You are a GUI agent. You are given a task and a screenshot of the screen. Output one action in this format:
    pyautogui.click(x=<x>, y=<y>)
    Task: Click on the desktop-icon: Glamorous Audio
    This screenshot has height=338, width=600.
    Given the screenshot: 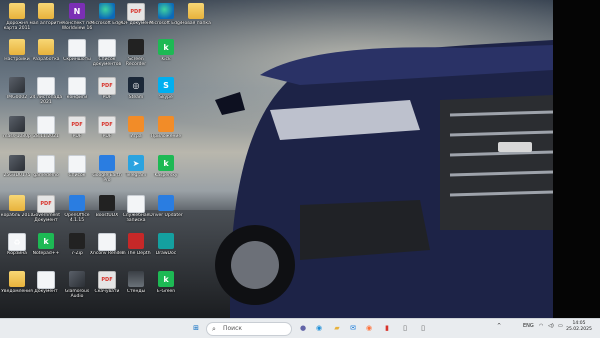 What is the action you would take?
    pyautogui.click(x=77, y=289)
    